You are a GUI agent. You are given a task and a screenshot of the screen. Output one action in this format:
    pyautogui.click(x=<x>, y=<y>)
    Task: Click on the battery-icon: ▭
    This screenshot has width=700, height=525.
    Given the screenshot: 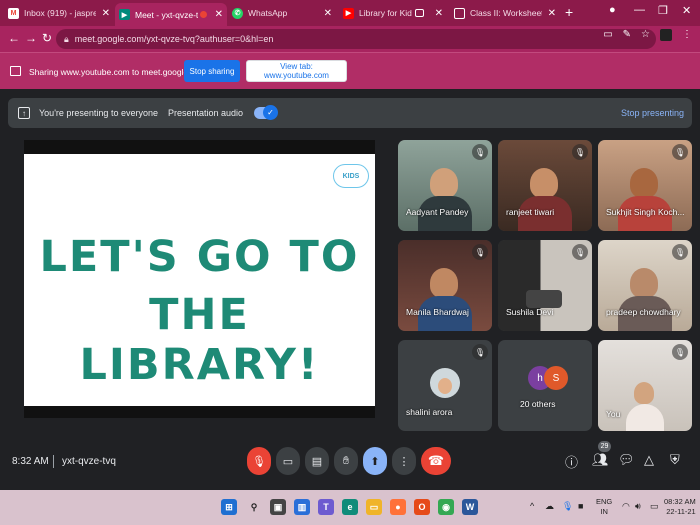 What is the action you would take?
    pyautogui.click(x=654, y=506)
    